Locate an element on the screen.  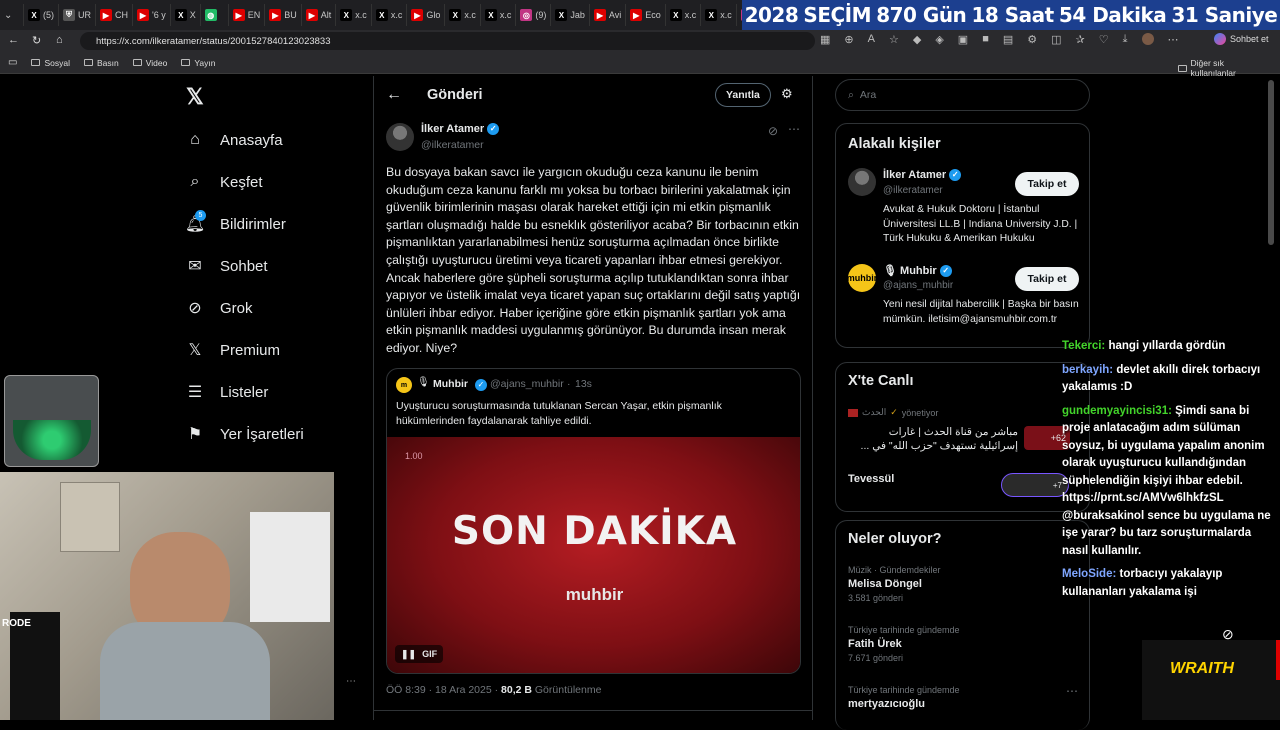
sidebar-toggle-icon: ▭ is located at coordinates (12, 62).